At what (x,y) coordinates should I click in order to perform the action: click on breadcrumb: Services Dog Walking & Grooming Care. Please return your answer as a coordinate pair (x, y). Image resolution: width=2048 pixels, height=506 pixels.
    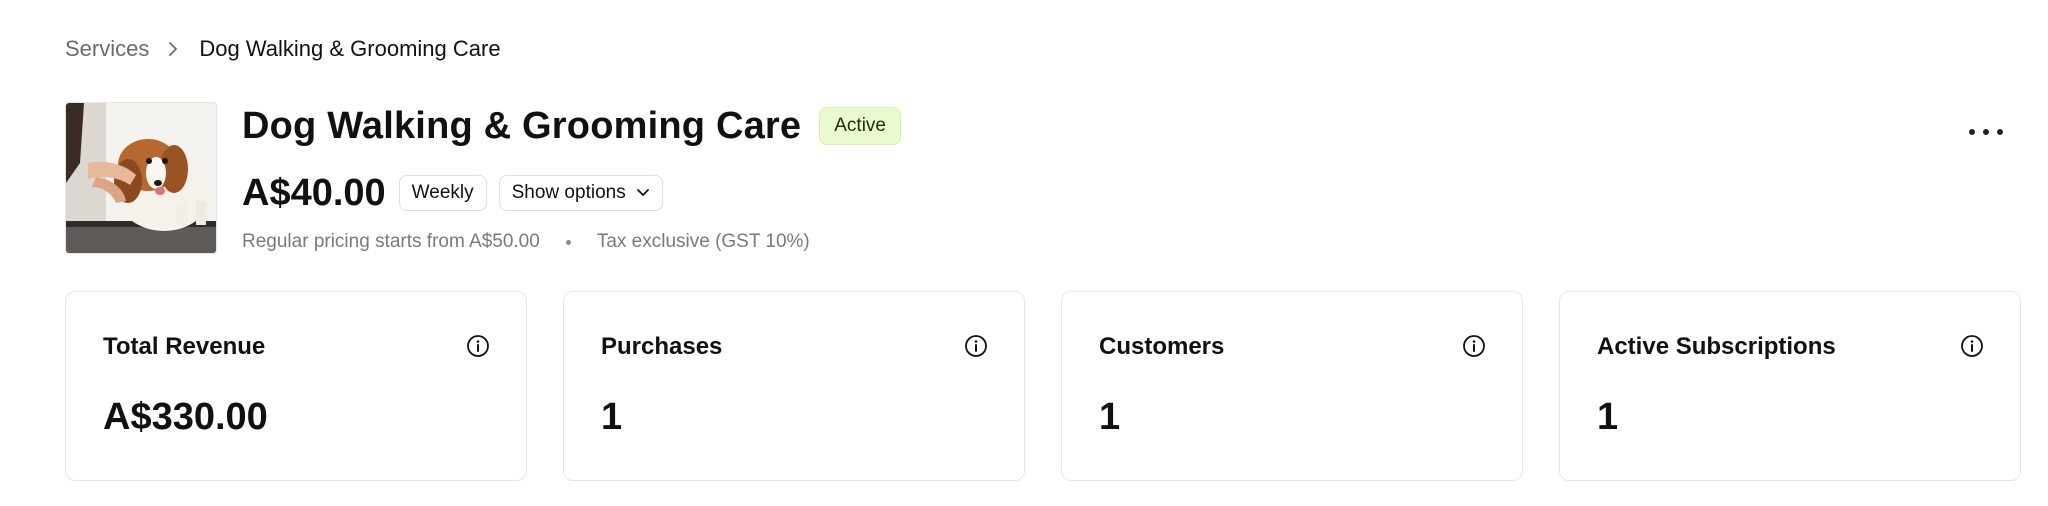
    Looking at the image, I should click on (283, 49).